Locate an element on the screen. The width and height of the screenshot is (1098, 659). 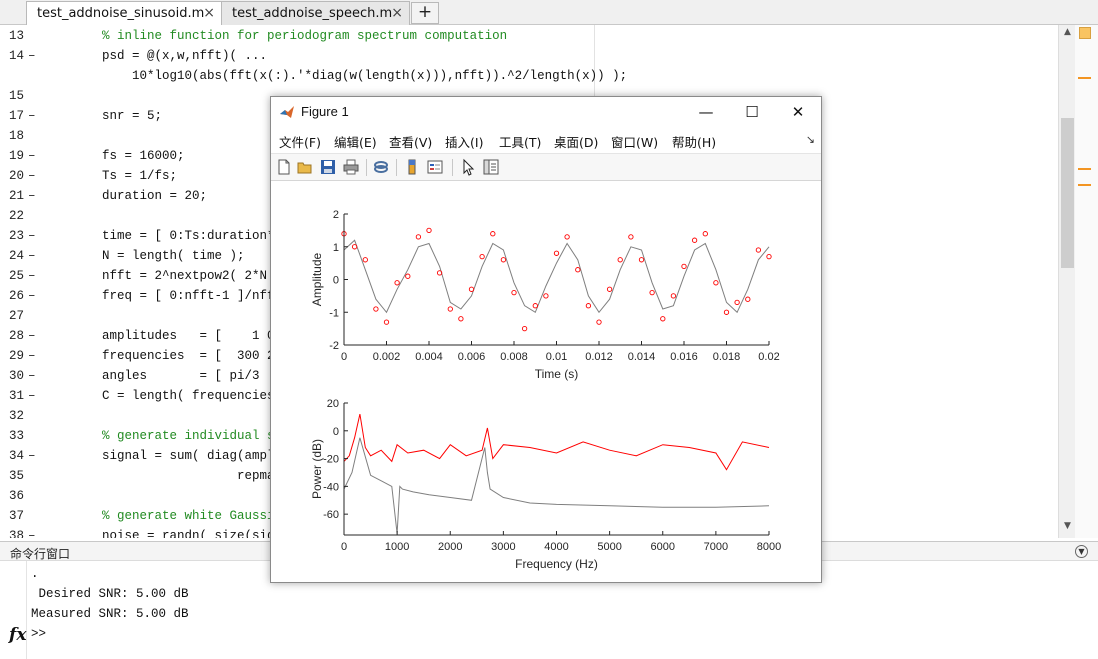
save-icon is located at coordinates (328, 167).